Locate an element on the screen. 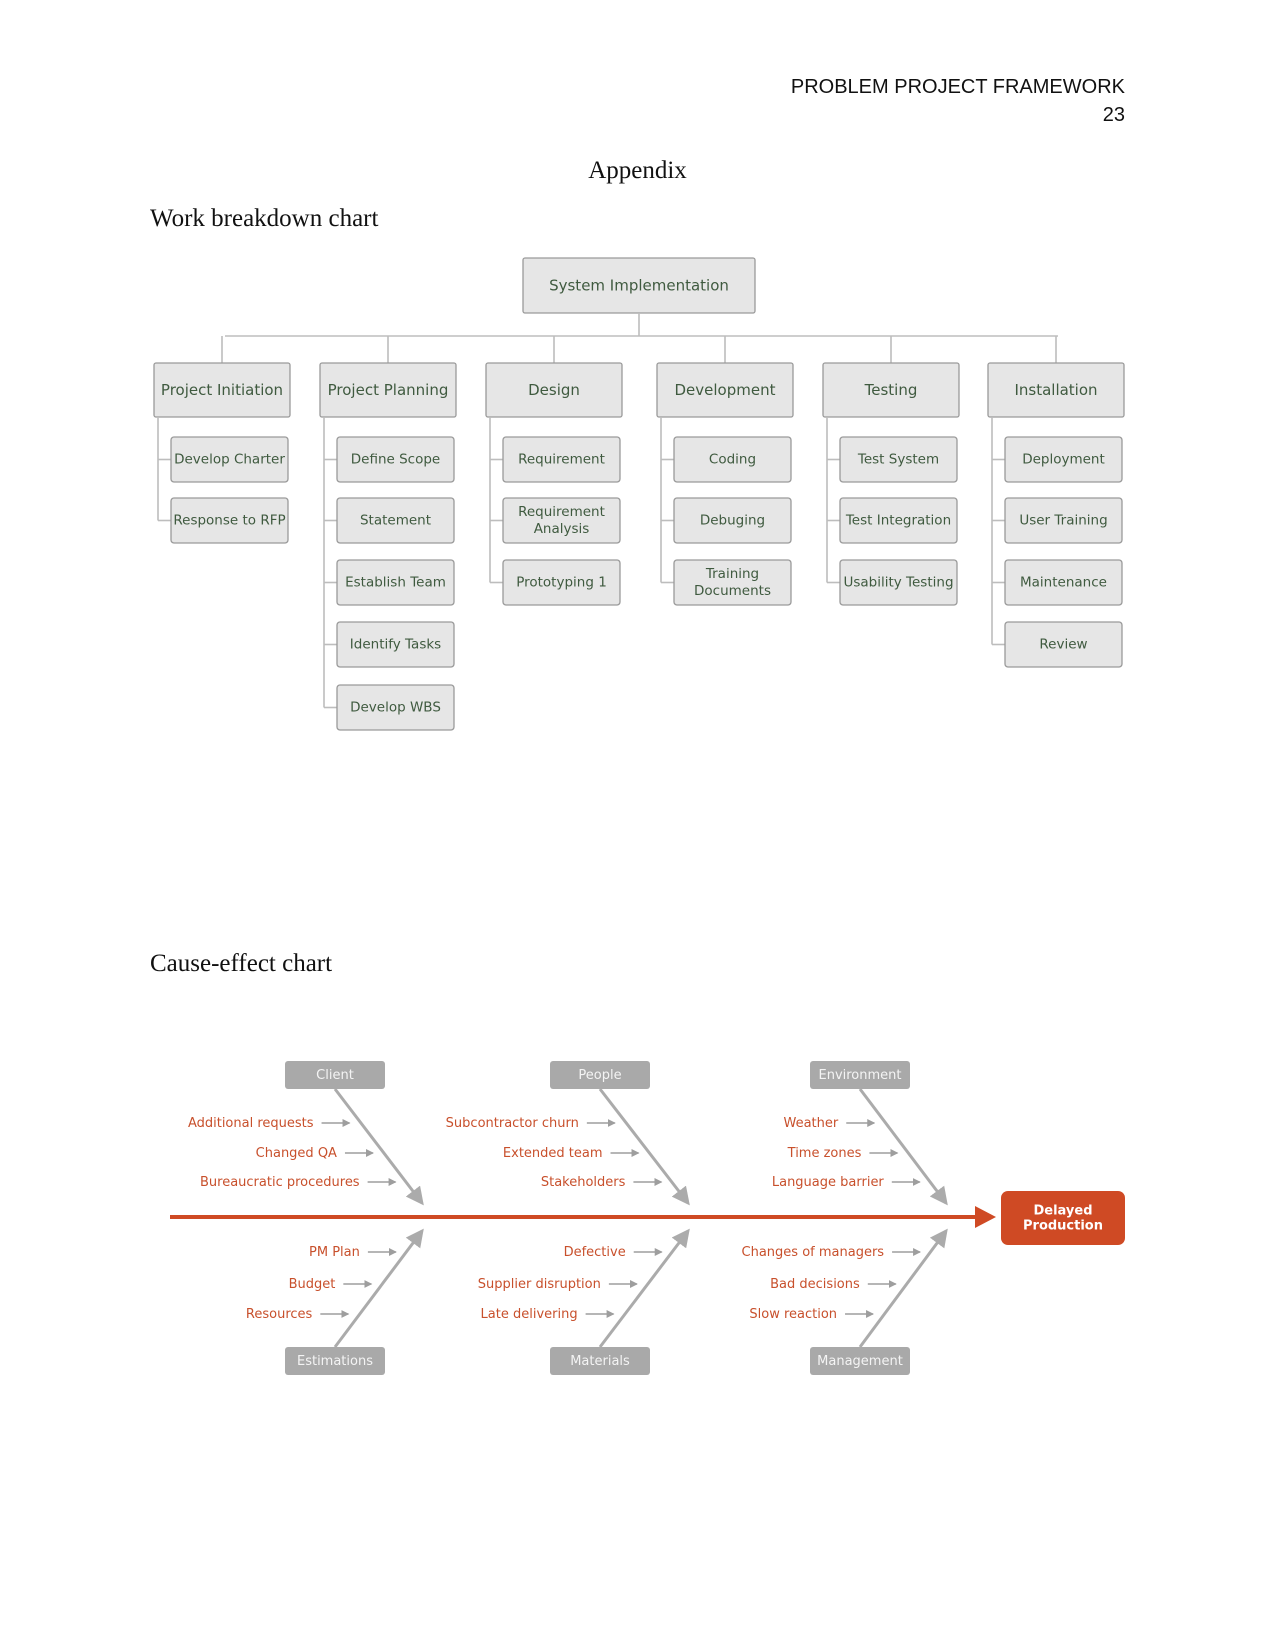 The image size is (1275, 1651). cause-label: Budget is located at coordinates (312, 1284).